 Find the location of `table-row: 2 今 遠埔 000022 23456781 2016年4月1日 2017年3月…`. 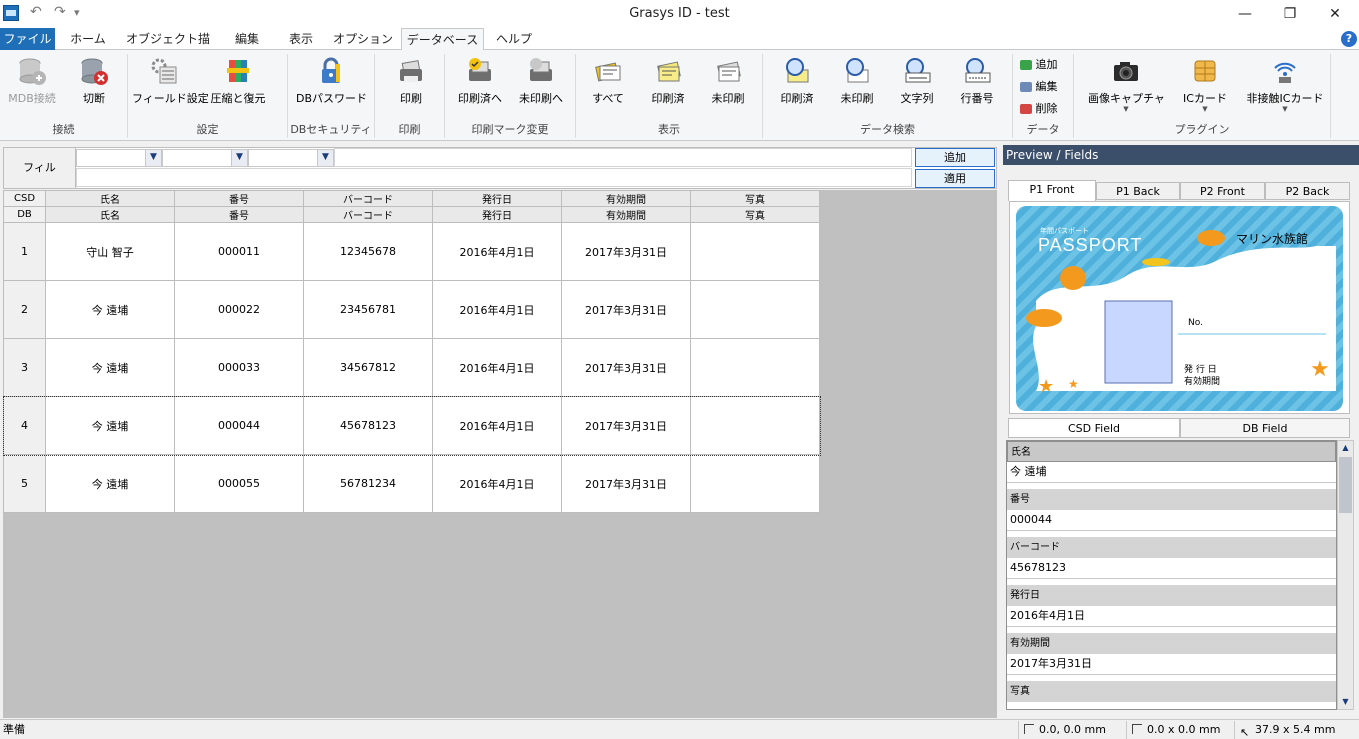

table-row: 2 今 遠埔 000022 23456781 2016年4月1日 2017年3月… is located at coordinates (411, 309).